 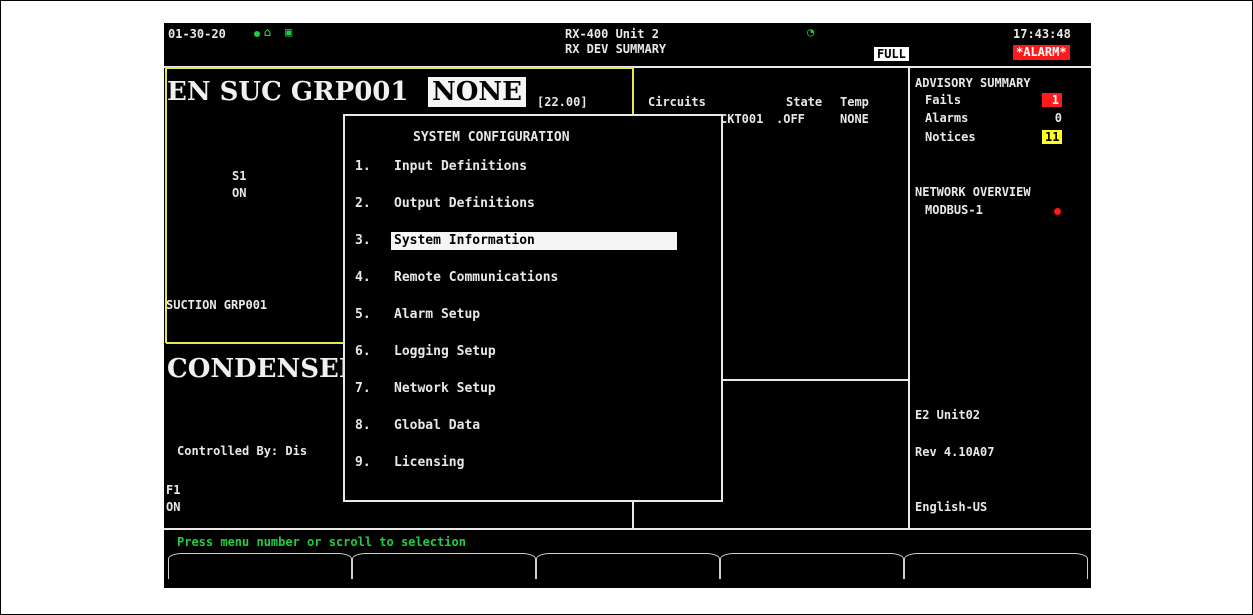 What do you see at coordinates (173, 490) in the screenshot?
I see `fan-name: F1` at bounding box center [173, 490].